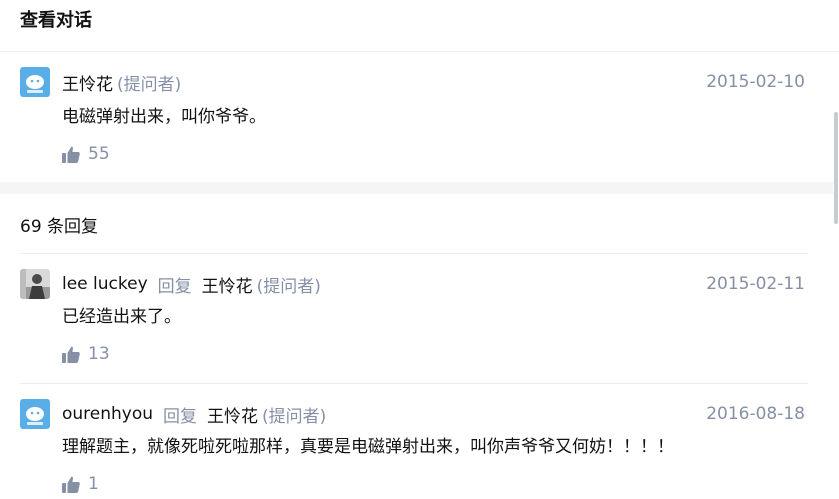 This screenshot has height=499, width=839. I want to click on author-name: lee luckey, so click(105, 284).